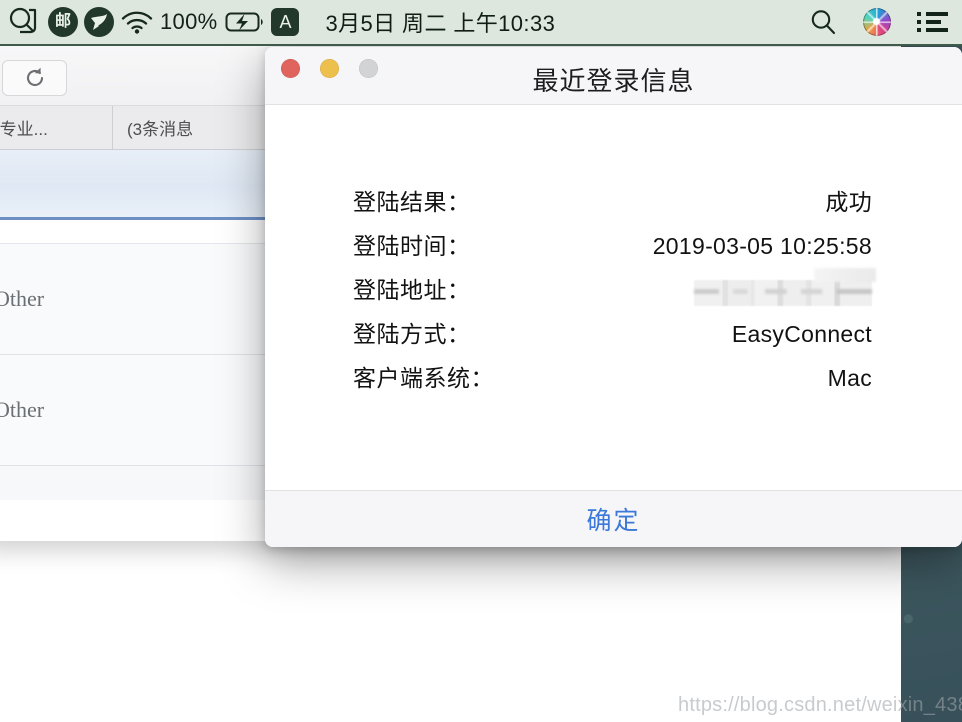 This screenshot has height=722, width=962. I want to click on browser-tab-1-label: (3条消息, so click(160, 129).